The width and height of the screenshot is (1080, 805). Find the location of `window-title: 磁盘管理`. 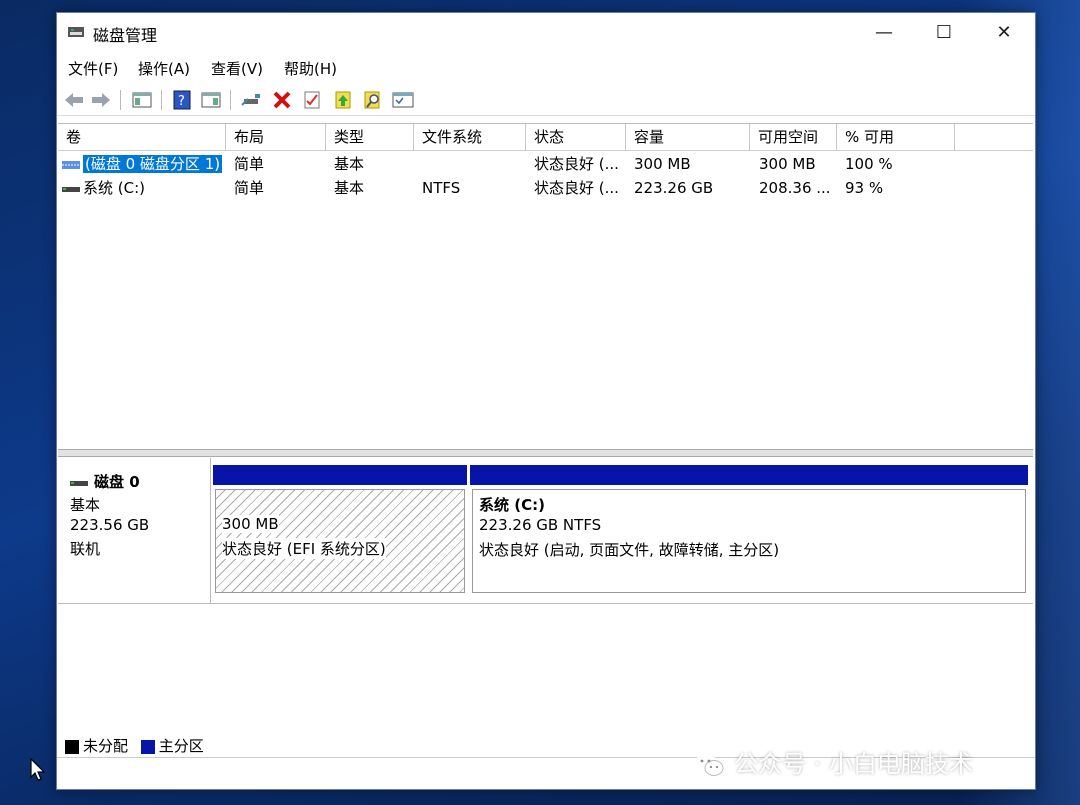

window-title: 磁盘管理 is located at coordinates (125, 35).